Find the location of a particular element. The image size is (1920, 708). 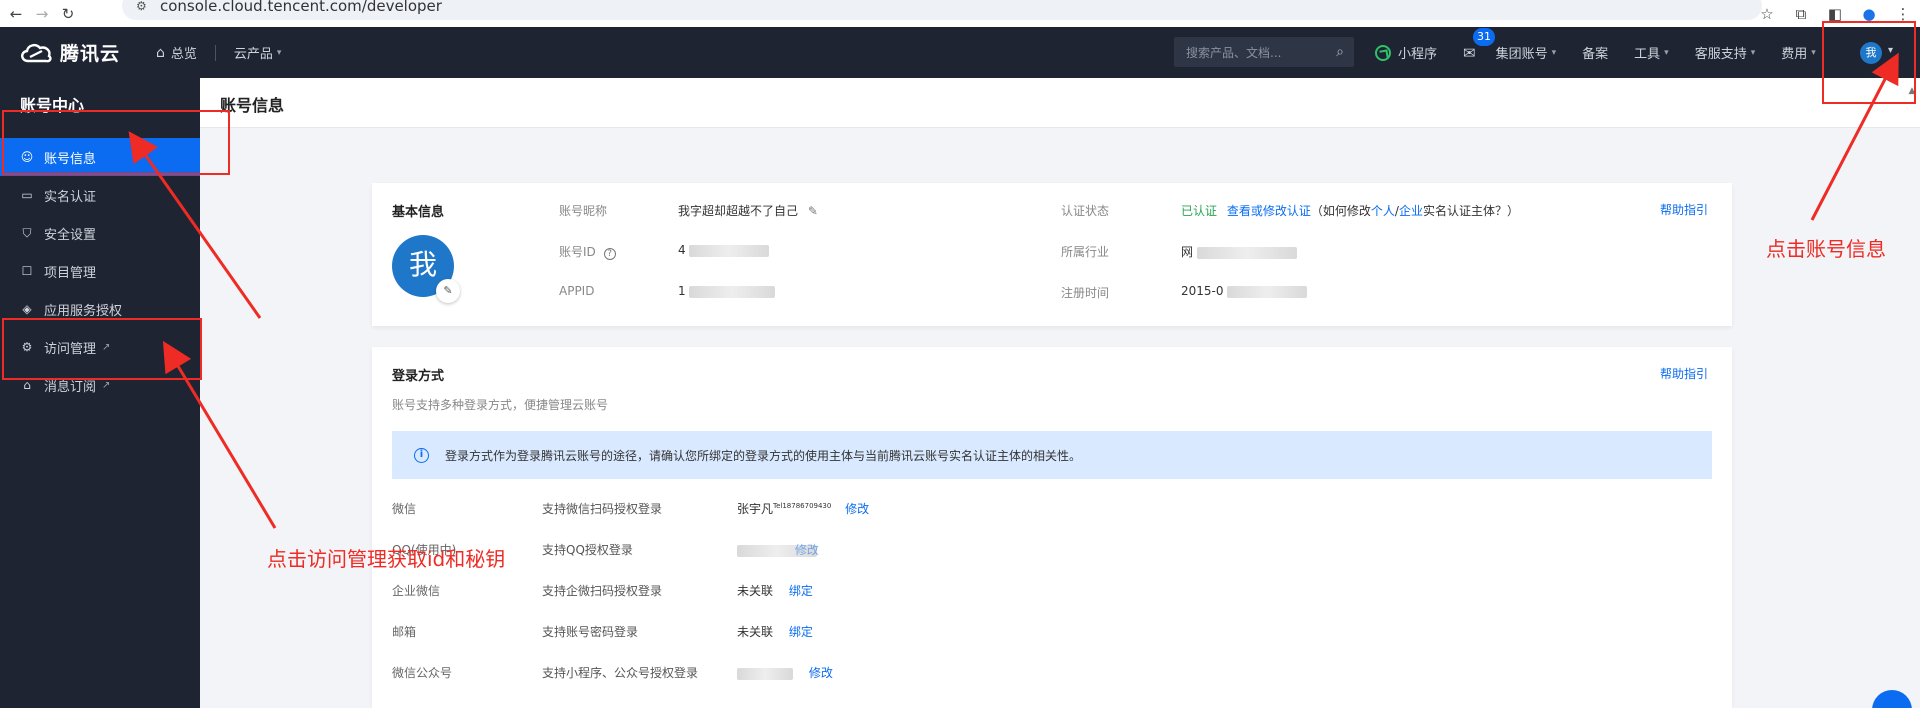

url-text: console.cloud.tencent.com/developer is located at coordinates (301, 7).